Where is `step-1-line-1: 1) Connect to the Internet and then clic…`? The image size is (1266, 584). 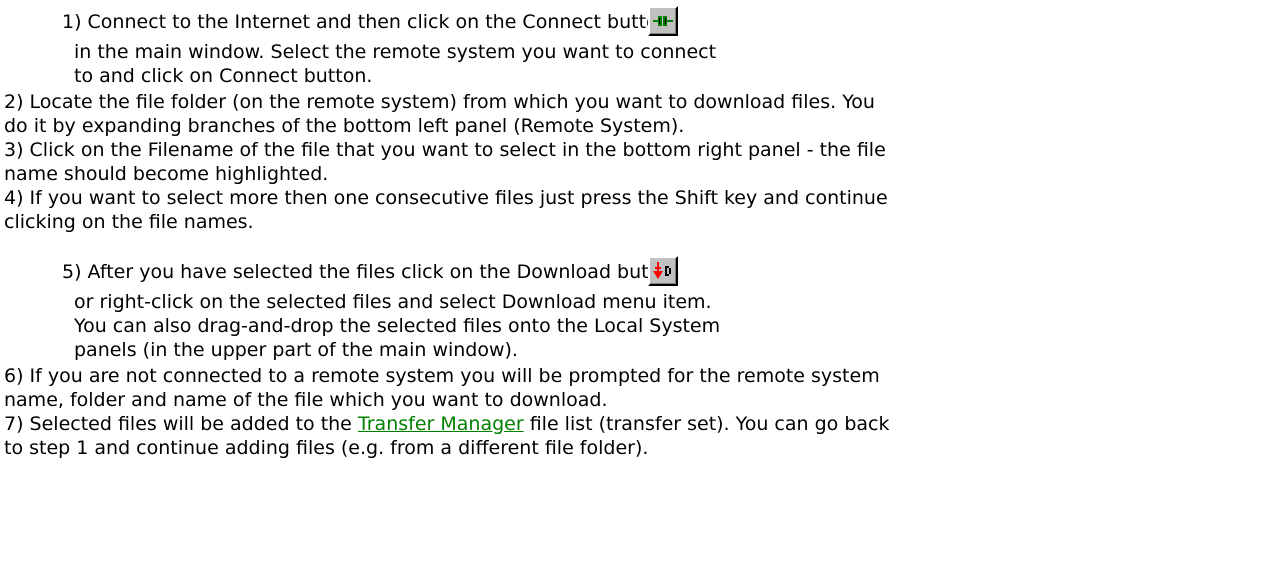
step-1-line-1: 1) Connect to the Internet and then clic… is located at coordinates (366, 22).